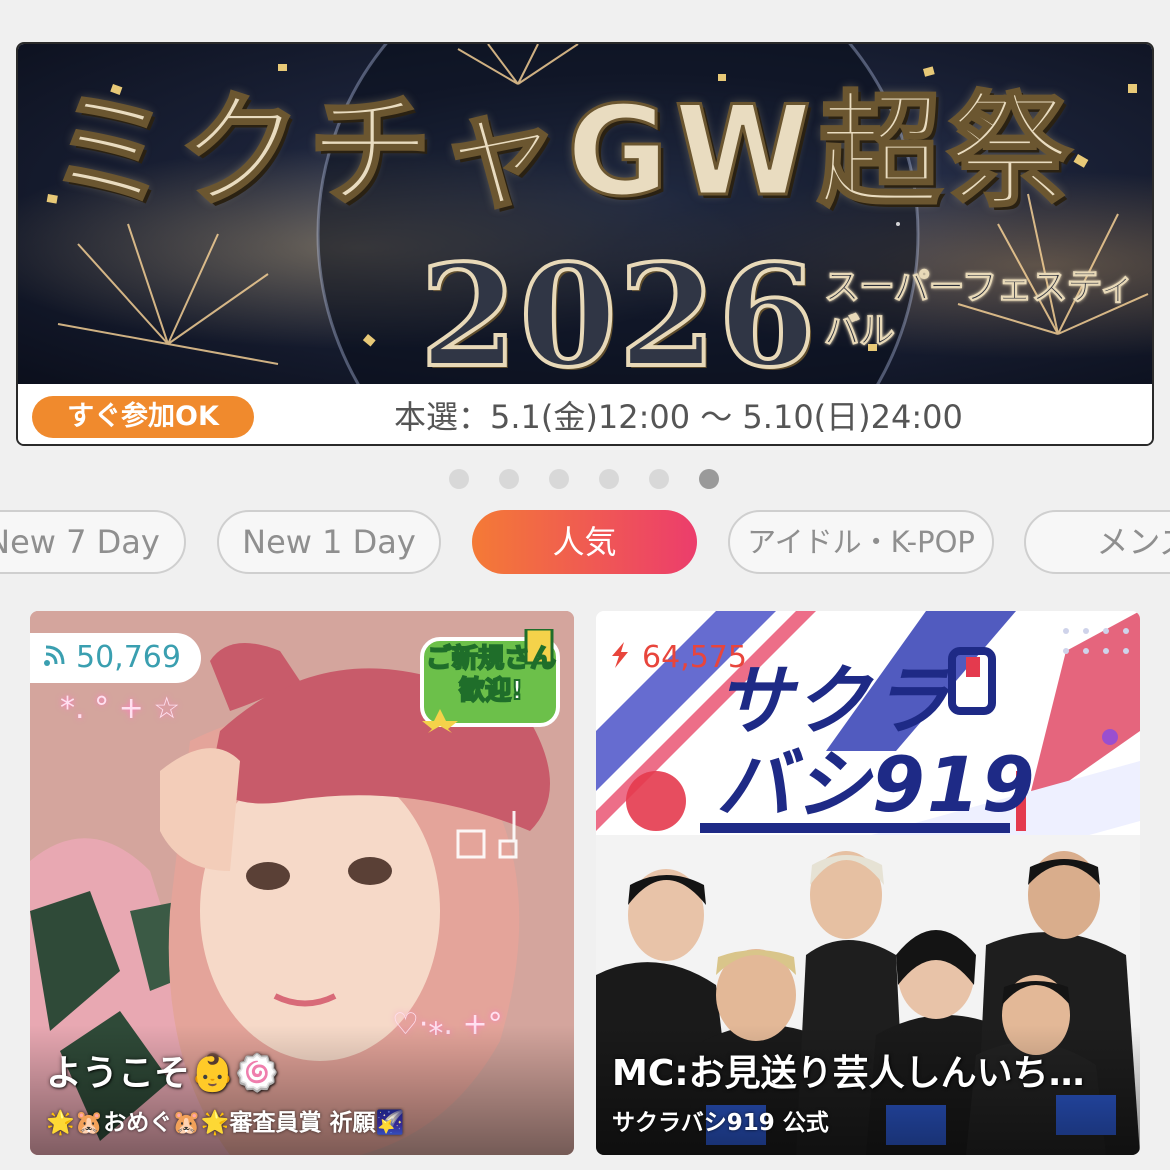  What do you see at coordinates (163, 1073) in the screenshot?
I see `stream-title: ようこそ👶🍥` at bounding box center [163, 1073].